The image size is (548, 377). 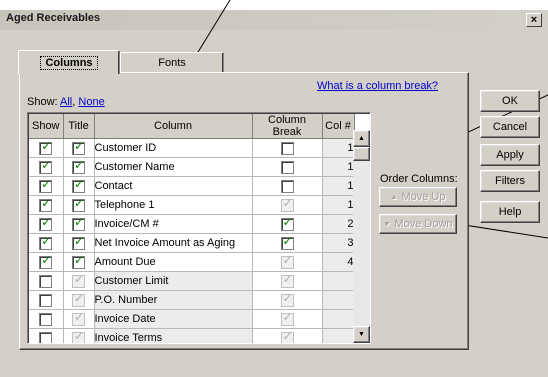 I want to click on move-down-button: ▼ Move Down, so click(x=418, y=224).